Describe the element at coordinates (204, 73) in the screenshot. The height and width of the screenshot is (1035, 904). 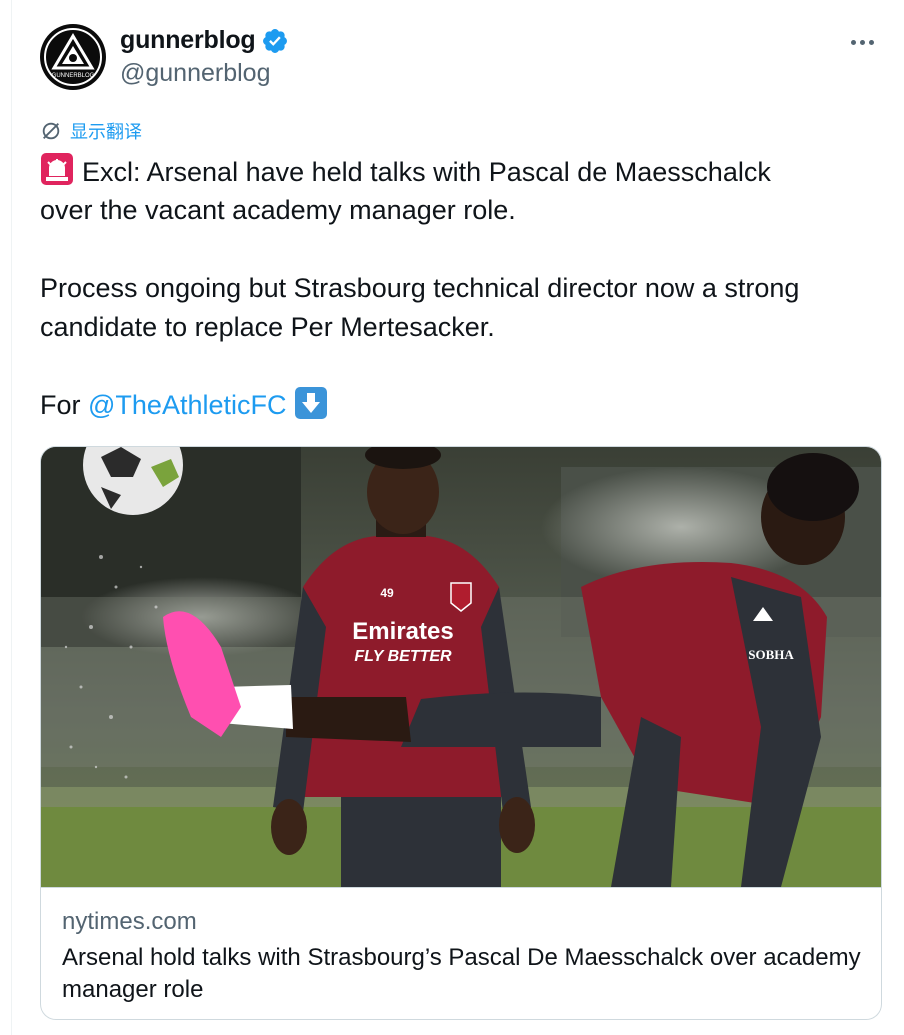
I see `handle: @gunnerblog` at that location.